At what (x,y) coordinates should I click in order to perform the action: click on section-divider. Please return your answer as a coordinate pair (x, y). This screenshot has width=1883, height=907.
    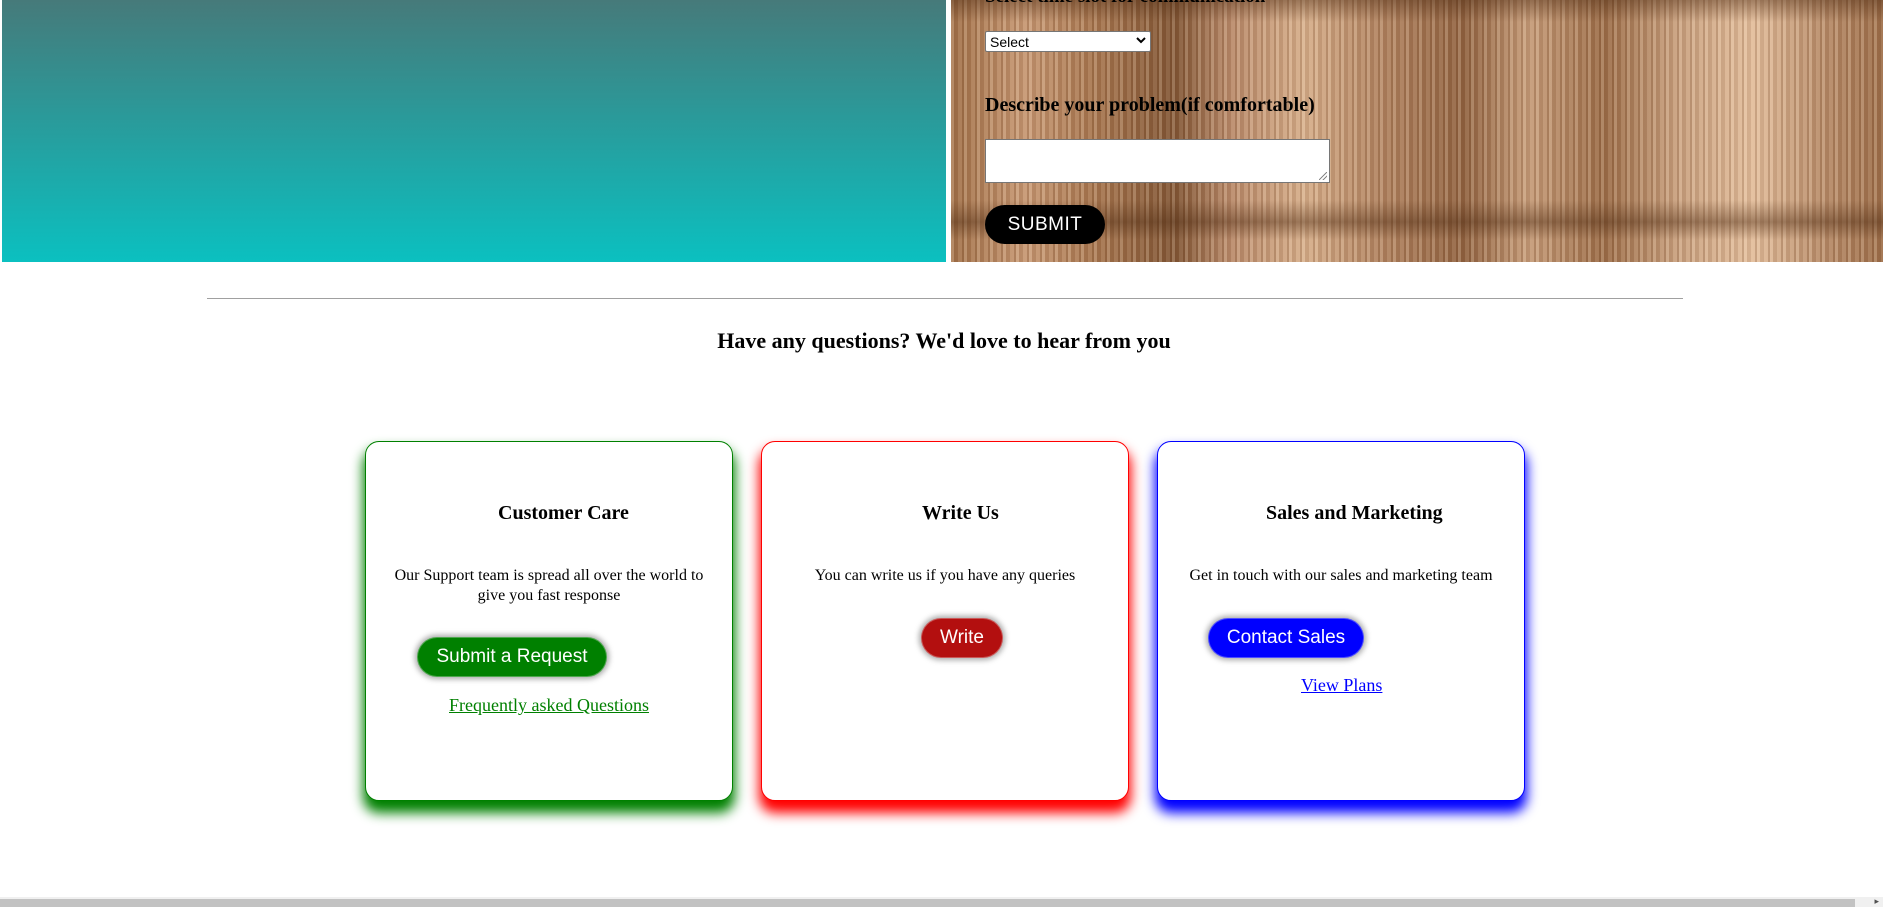
    Looking at the image, I should click on (945, 298).